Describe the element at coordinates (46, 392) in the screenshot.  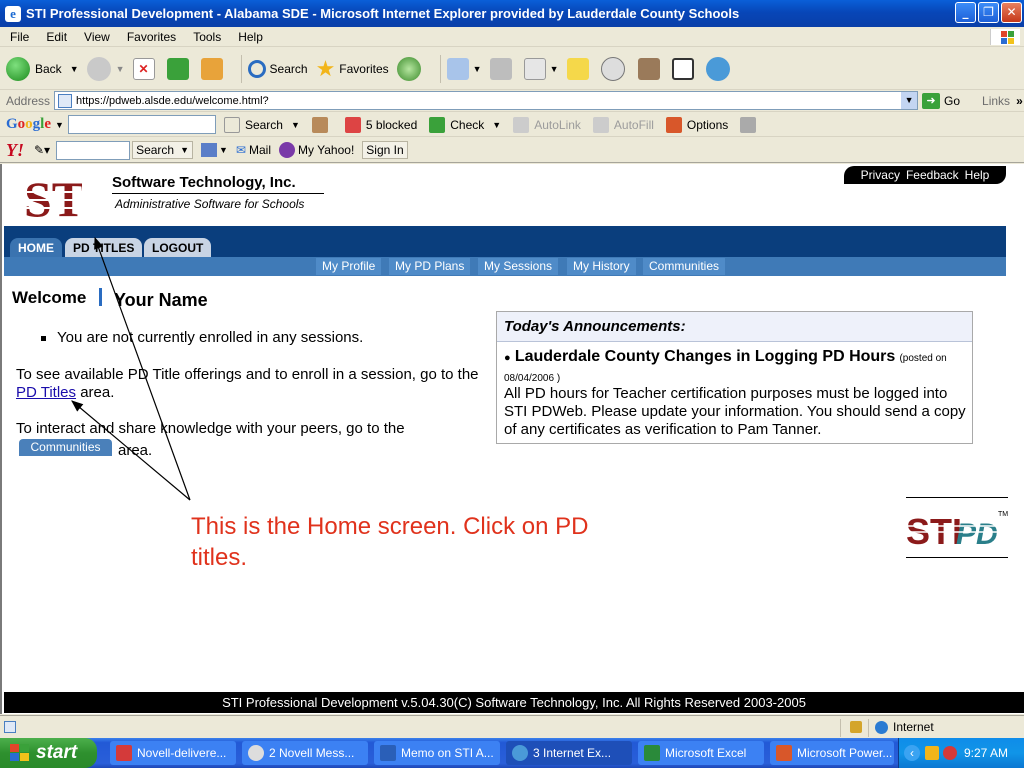
I see `pd-titles-link: PD Titles` at that location.